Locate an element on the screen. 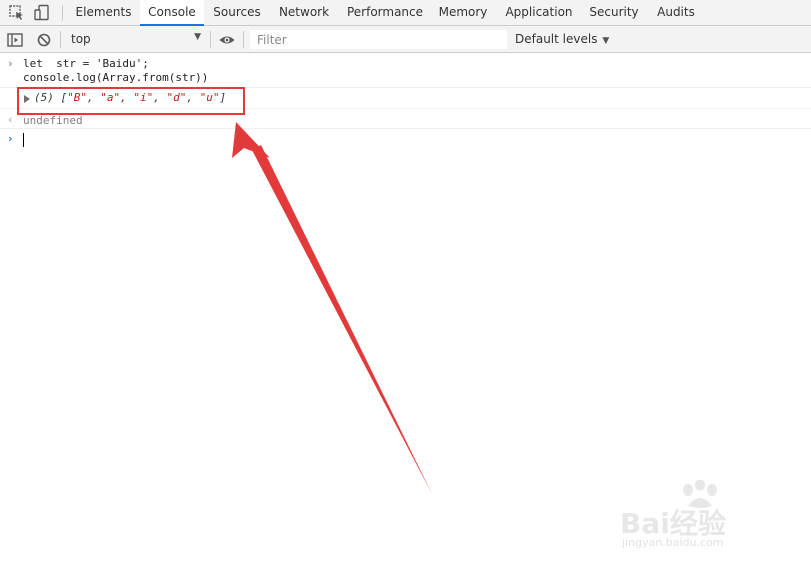 The image size is (811, 568). baidu-jingyan-watermark: Bai经验 jingyan.baidu.com is located at coordinates (700, 515).